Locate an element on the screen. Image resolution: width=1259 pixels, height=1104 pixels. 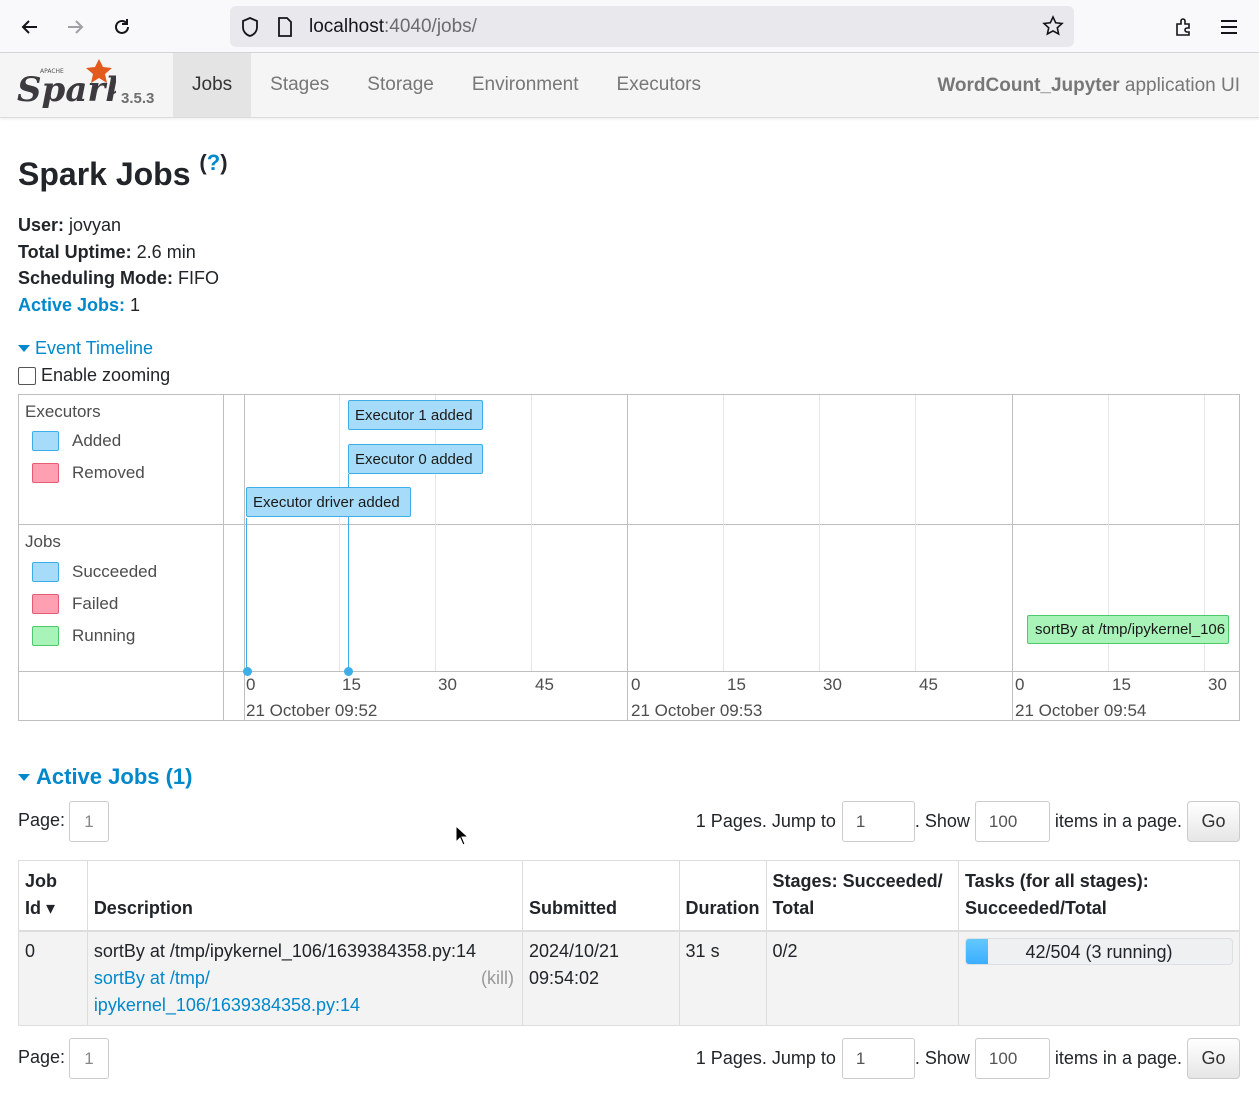
summary-active-jobs: Active Jobs: 1 is located at coordinates (79, 304).